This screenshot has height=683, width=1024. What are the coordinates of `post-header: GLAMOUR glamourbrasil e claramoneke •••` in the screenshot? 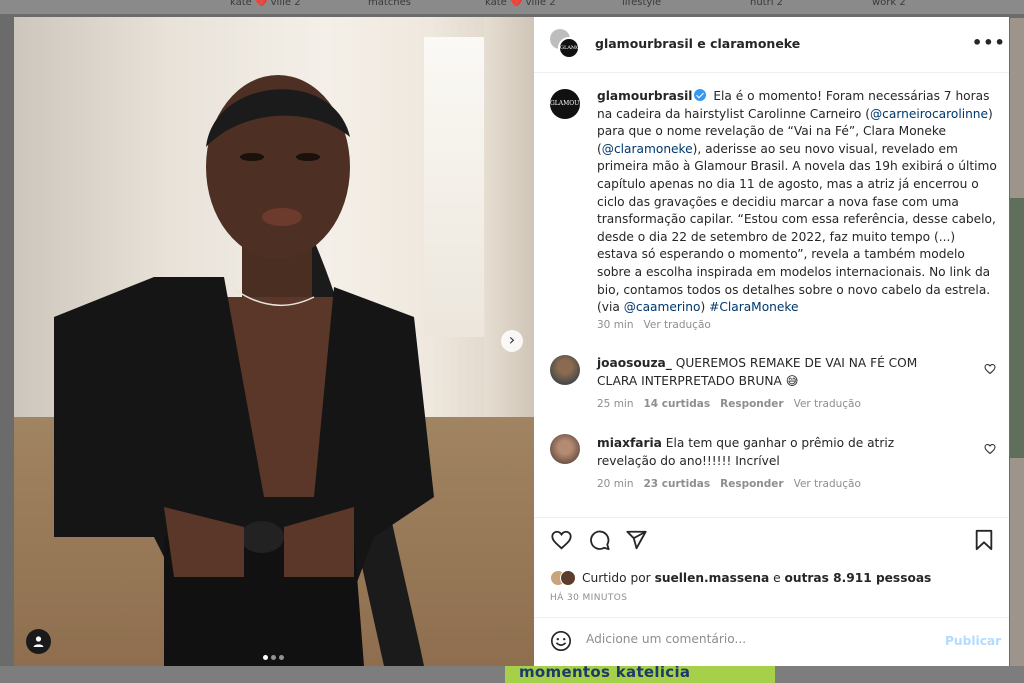 It's located at (771, 45).